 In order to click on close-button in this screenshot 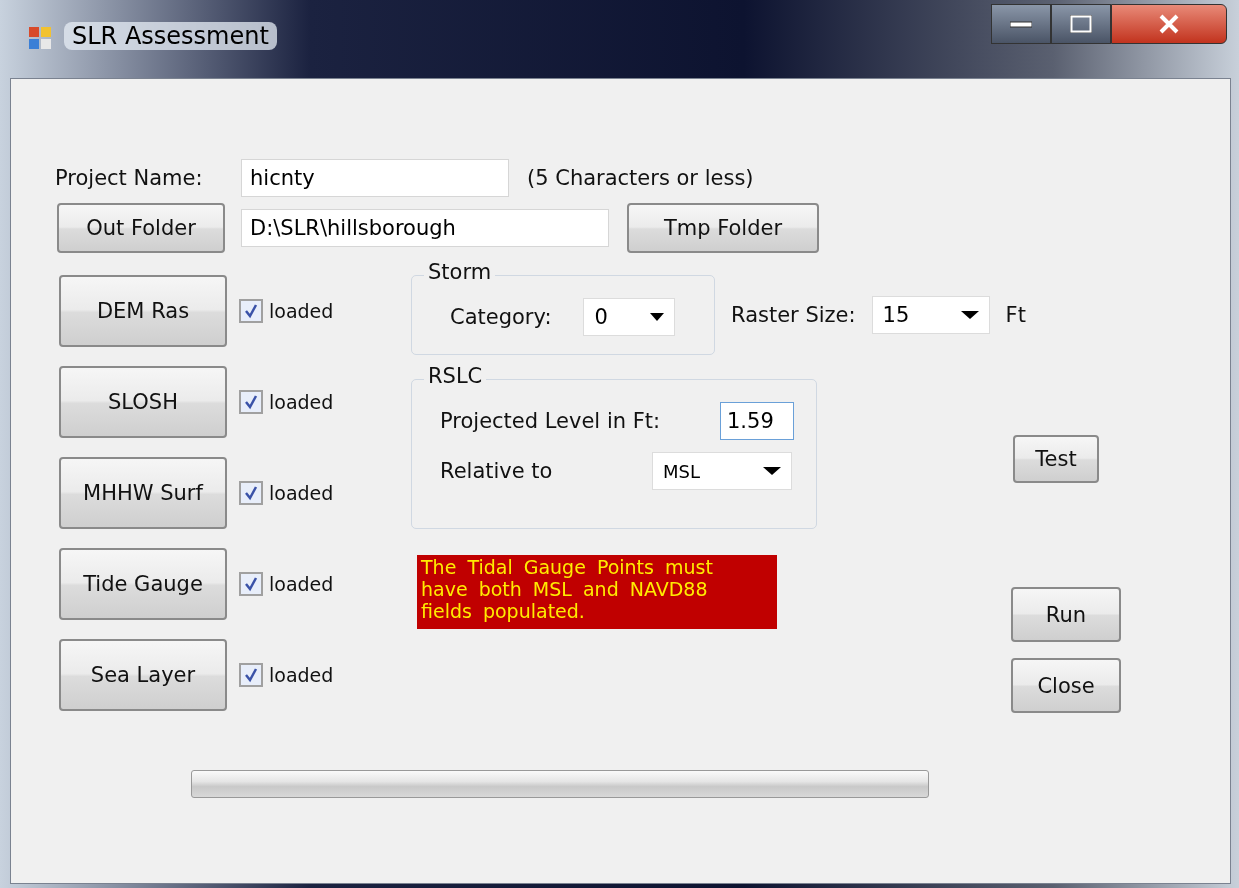, I will do `click(1169, 24)`.